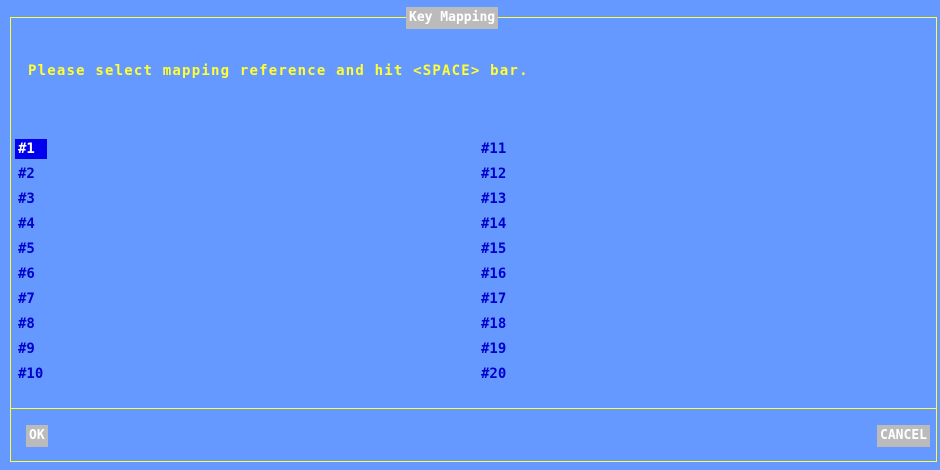 This screenshot has width=940, height=470. Describe the element at coordinates (26, 199) in the screenshot. I see `mapping-item-3: #3` at that location.